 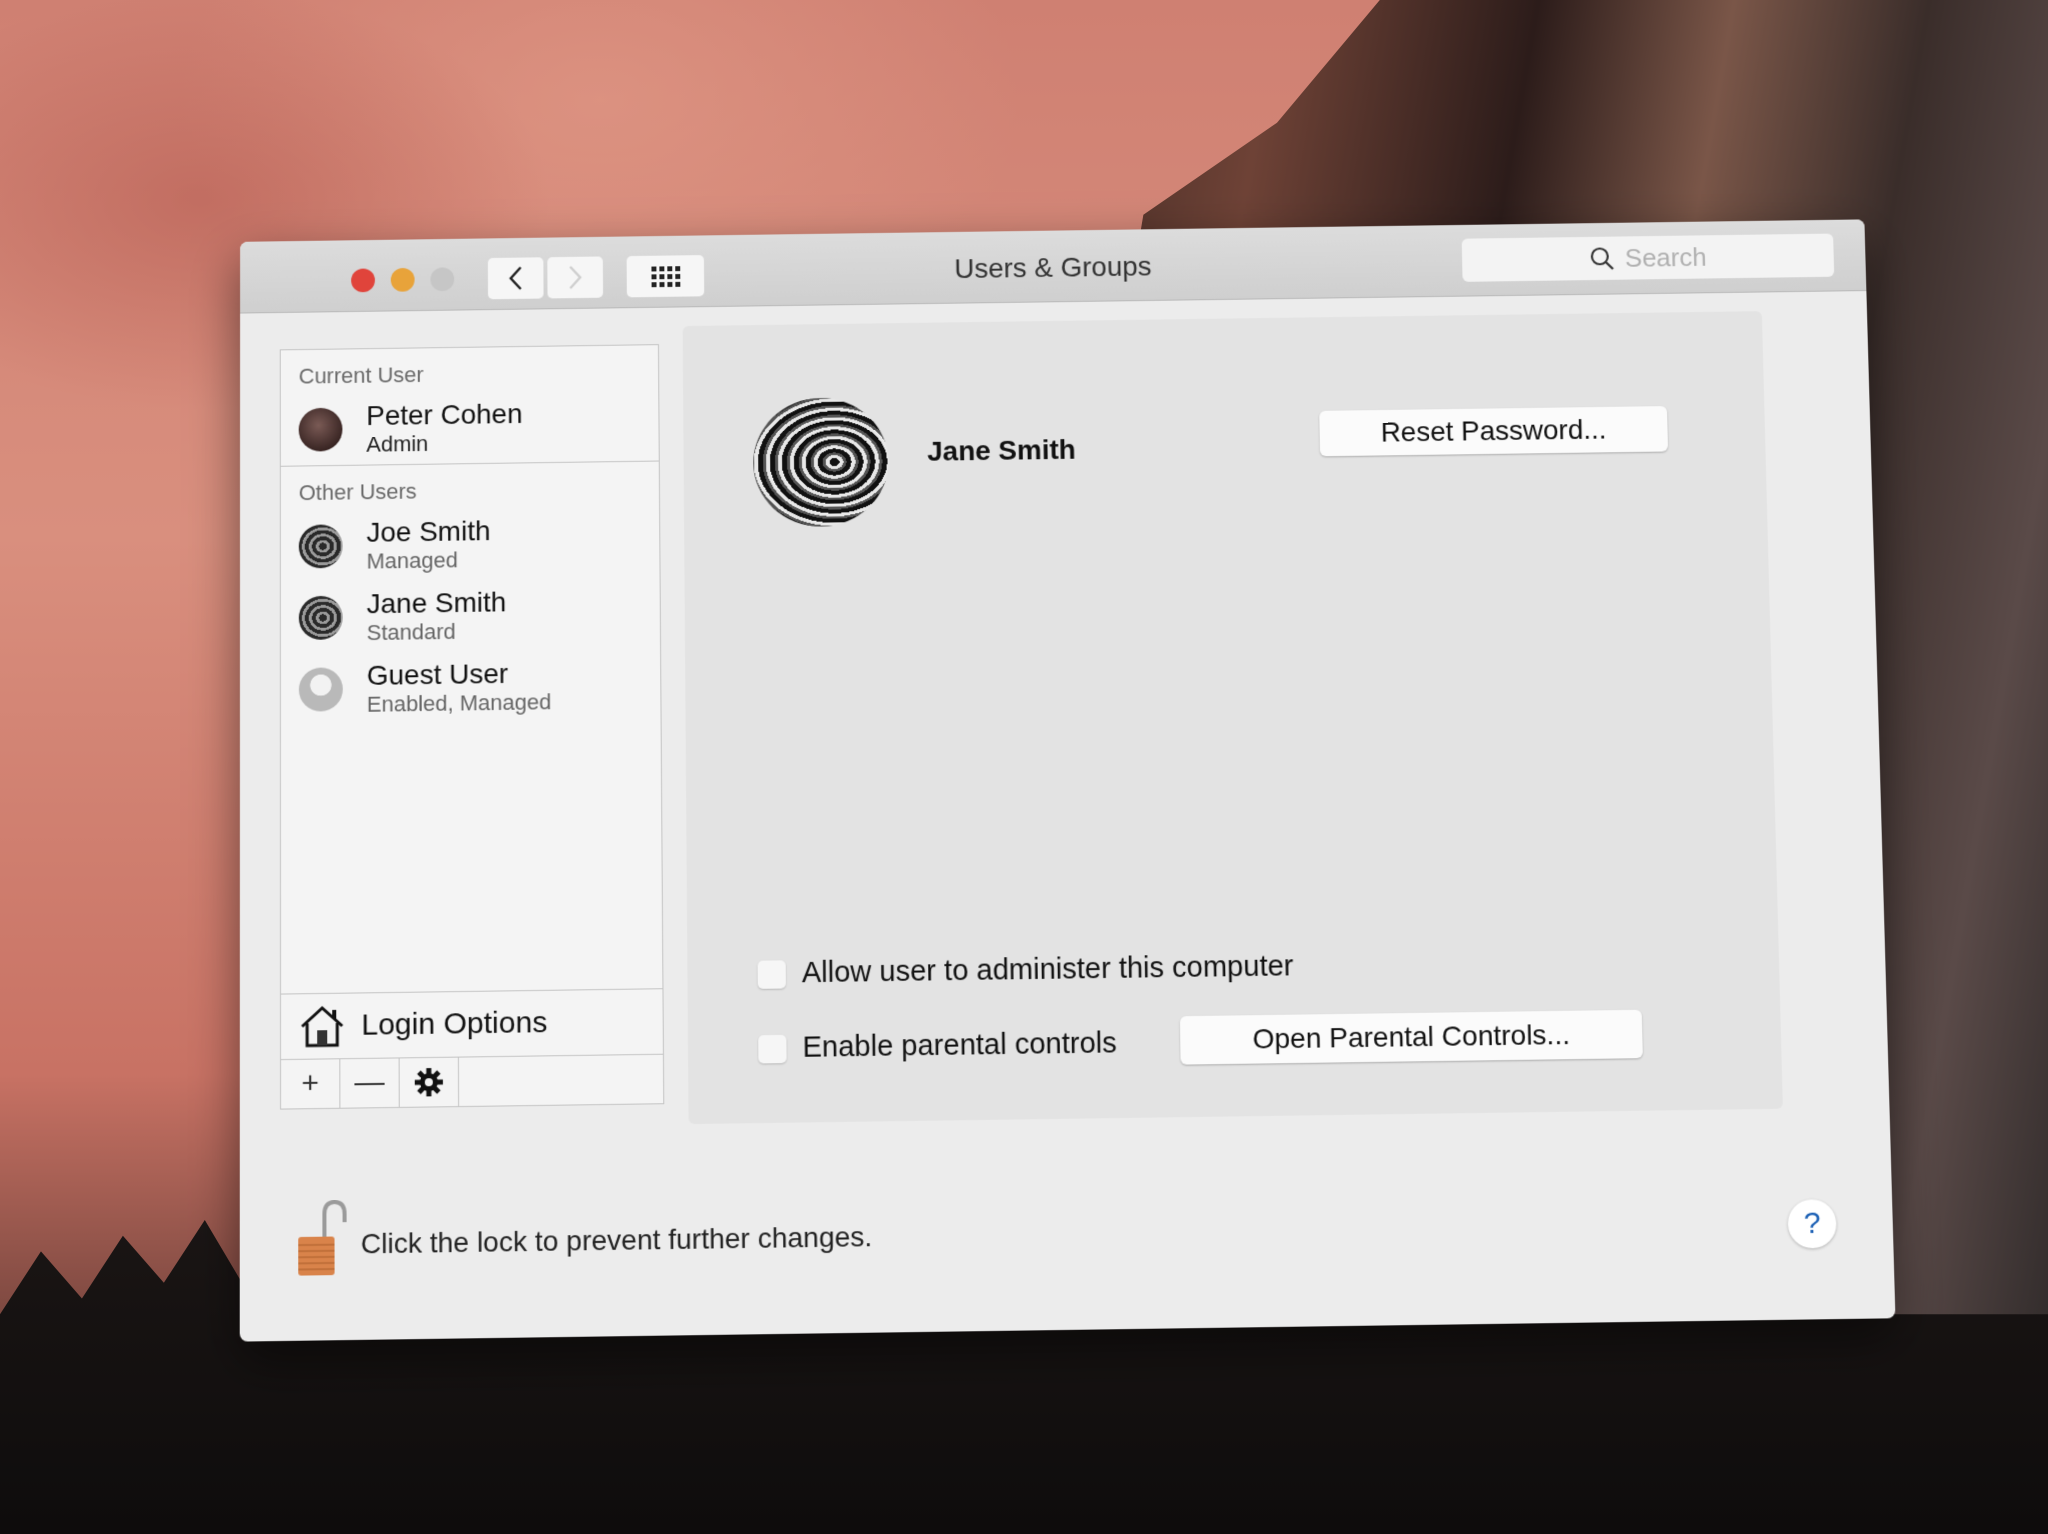 I want to click on add-user-button: +, so click(x=311, y=1084).